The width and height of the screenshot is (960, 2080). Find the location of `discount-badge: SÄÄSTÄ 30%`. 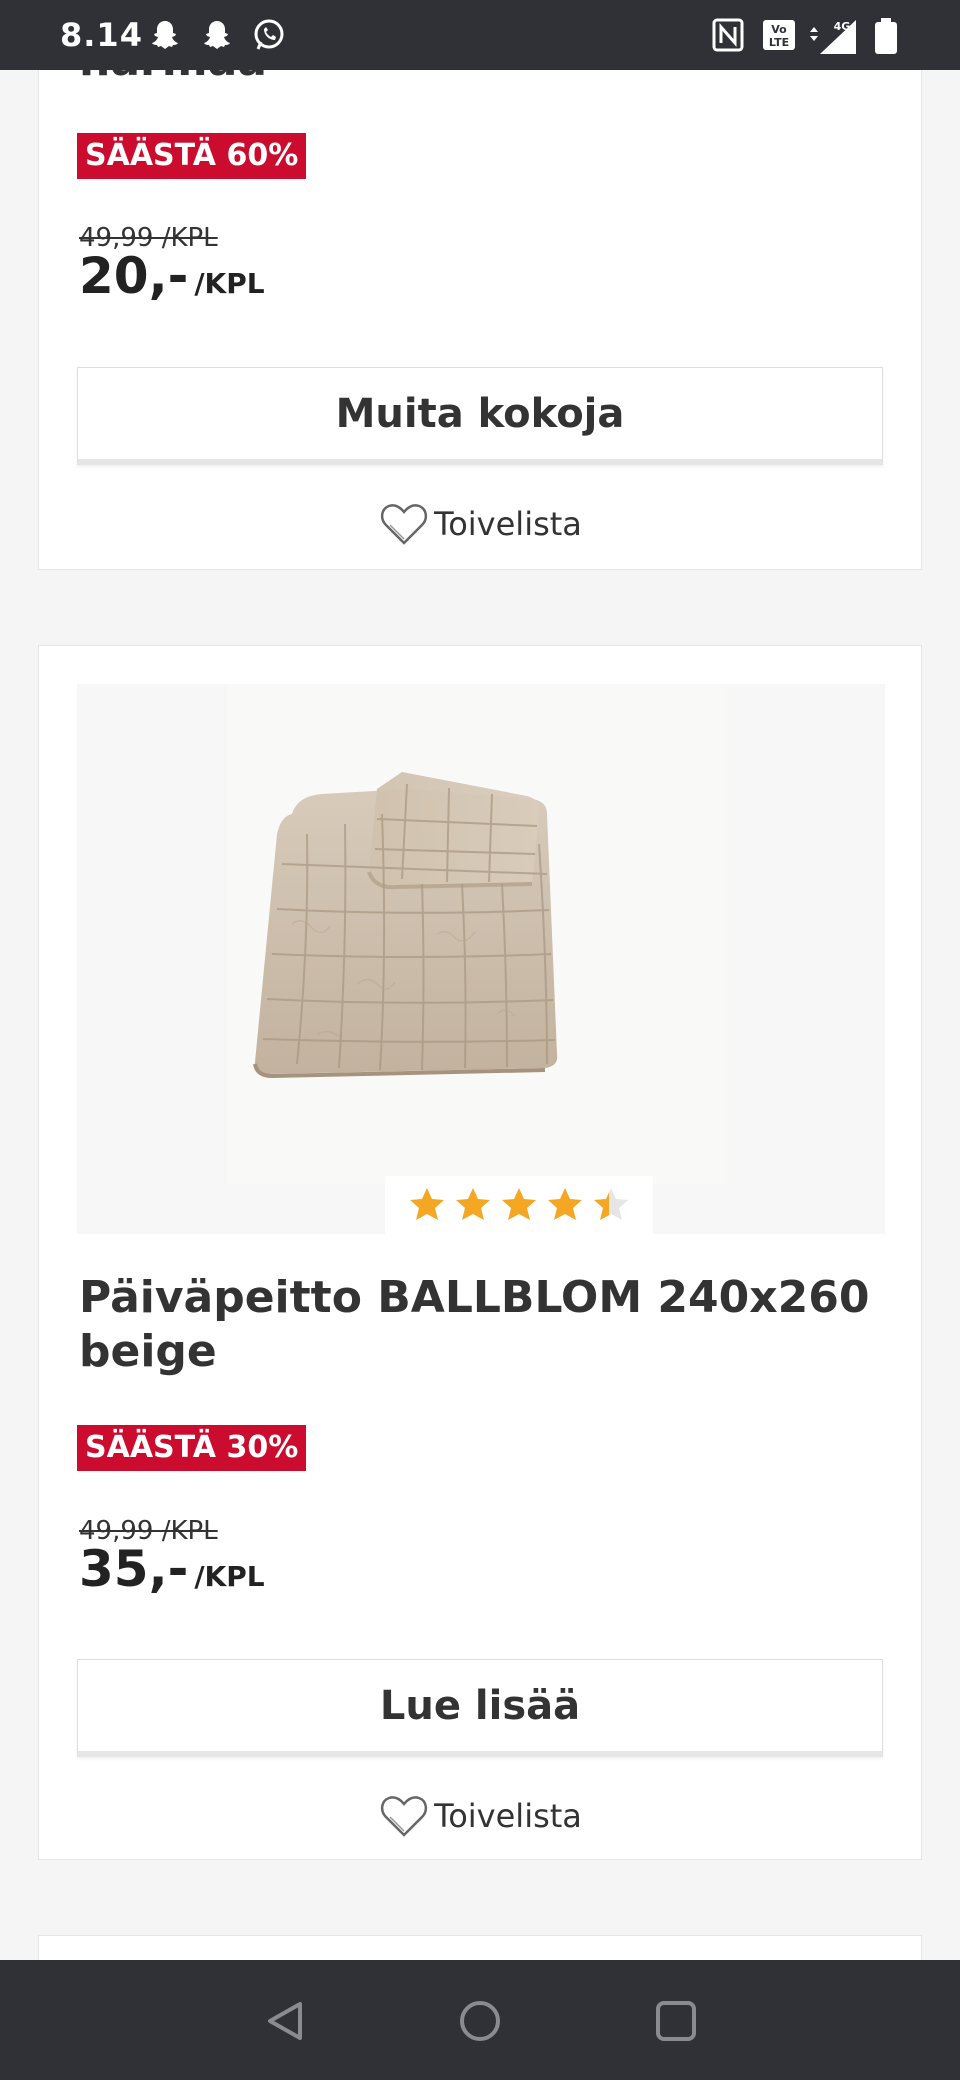

discount-badge: SÄÄSTÄ 30% is located at coordinates (192, 1448).